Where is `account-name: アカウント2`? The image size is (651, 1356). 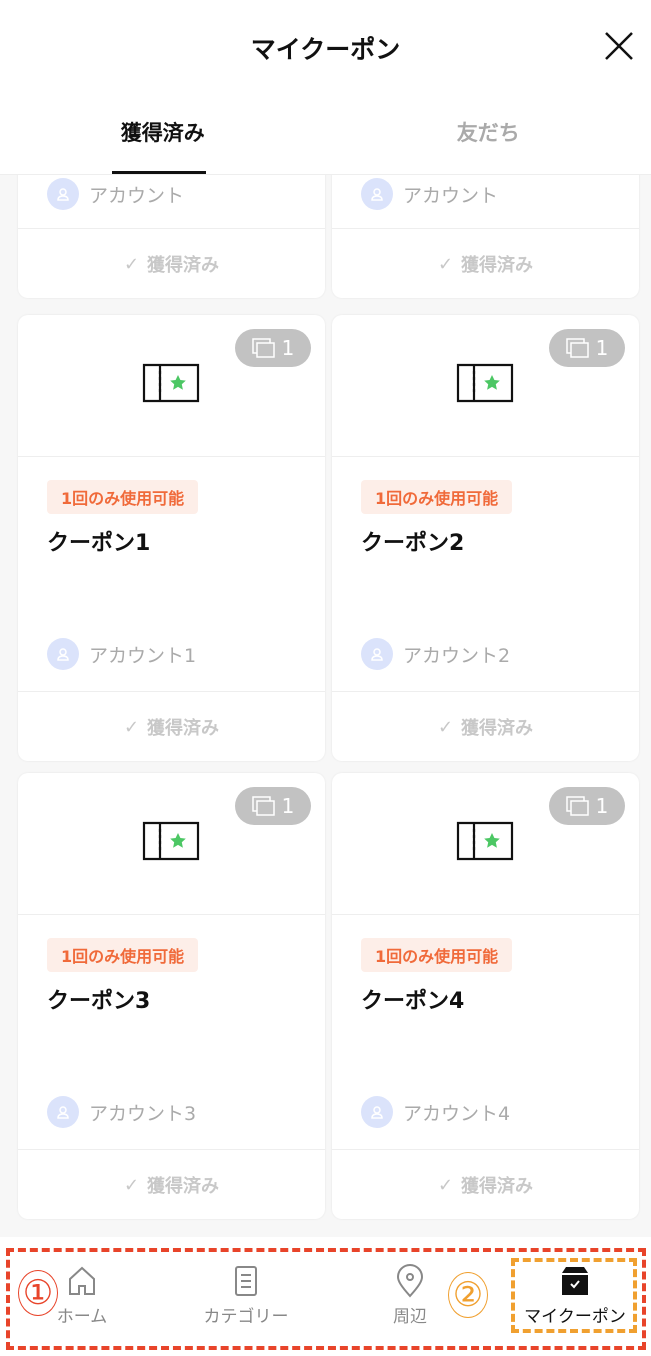
account-name: アカウント2 is located at coordinates (457, 655).